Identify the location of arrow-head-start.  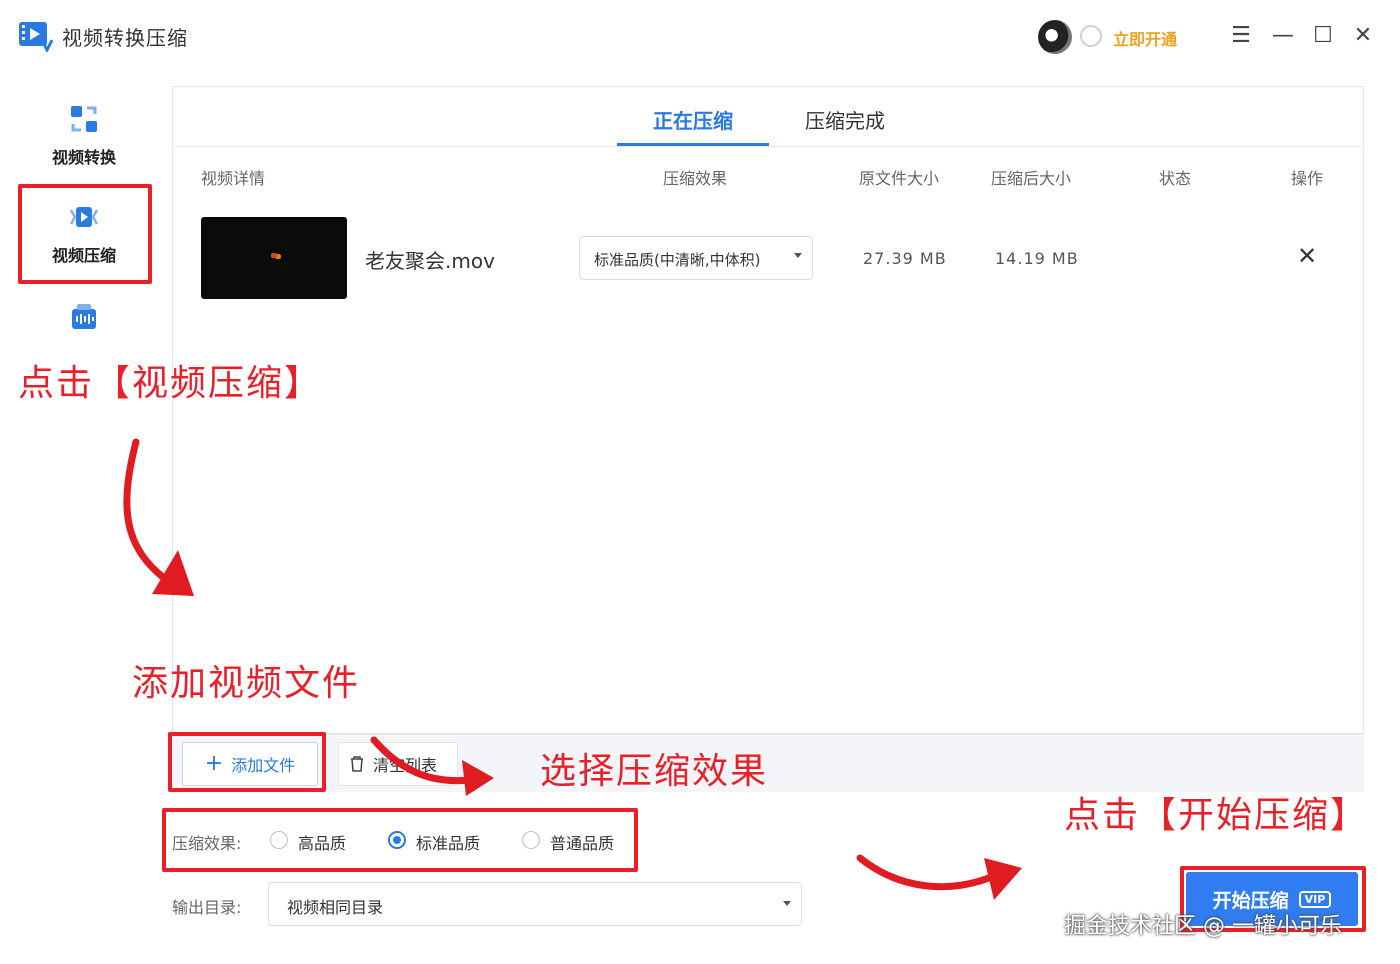
(1003, 879).